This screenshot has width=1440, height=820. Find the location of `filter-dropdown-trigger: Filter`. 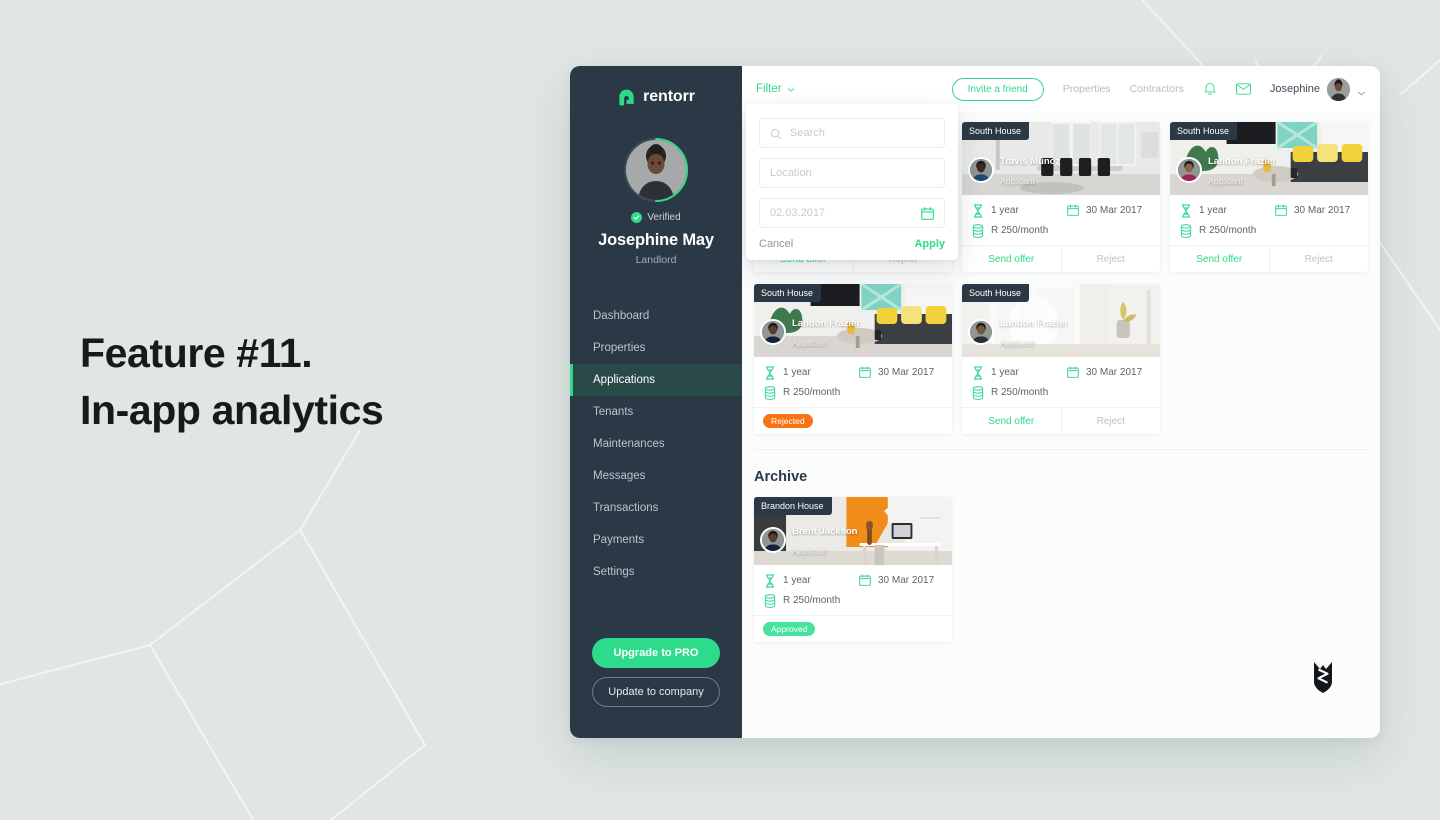

filter-dropdown-trigger: Filter is located at coordinates (775, 89).